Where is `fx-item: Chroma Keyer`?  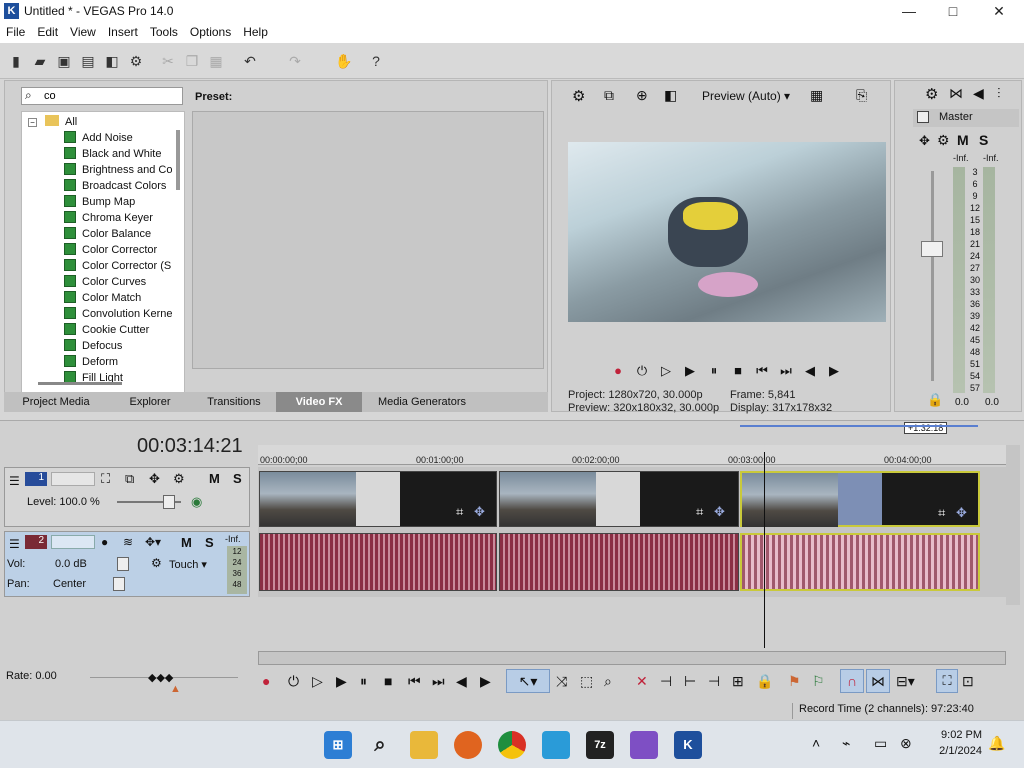
fx-item: Chroma Keyer is located at coordinates (108, 218).